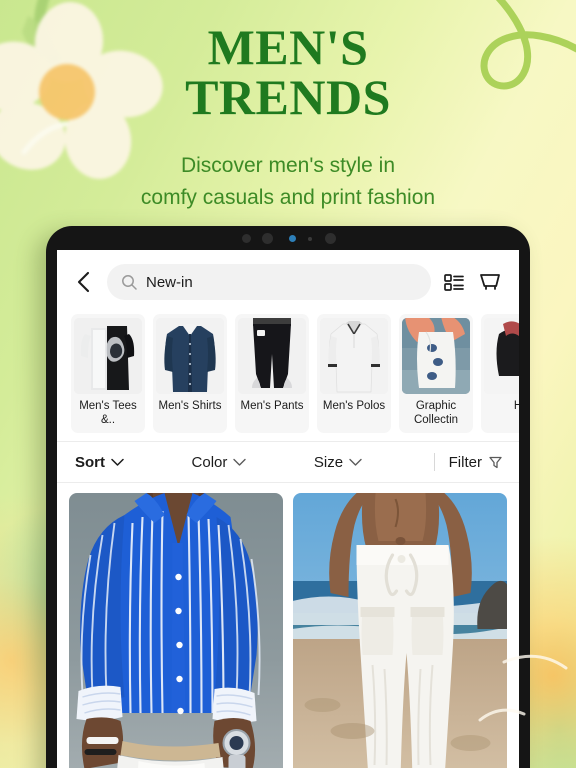 This screenshot has height=768, width=576. I want to click on search-icon, so click(129, 282).